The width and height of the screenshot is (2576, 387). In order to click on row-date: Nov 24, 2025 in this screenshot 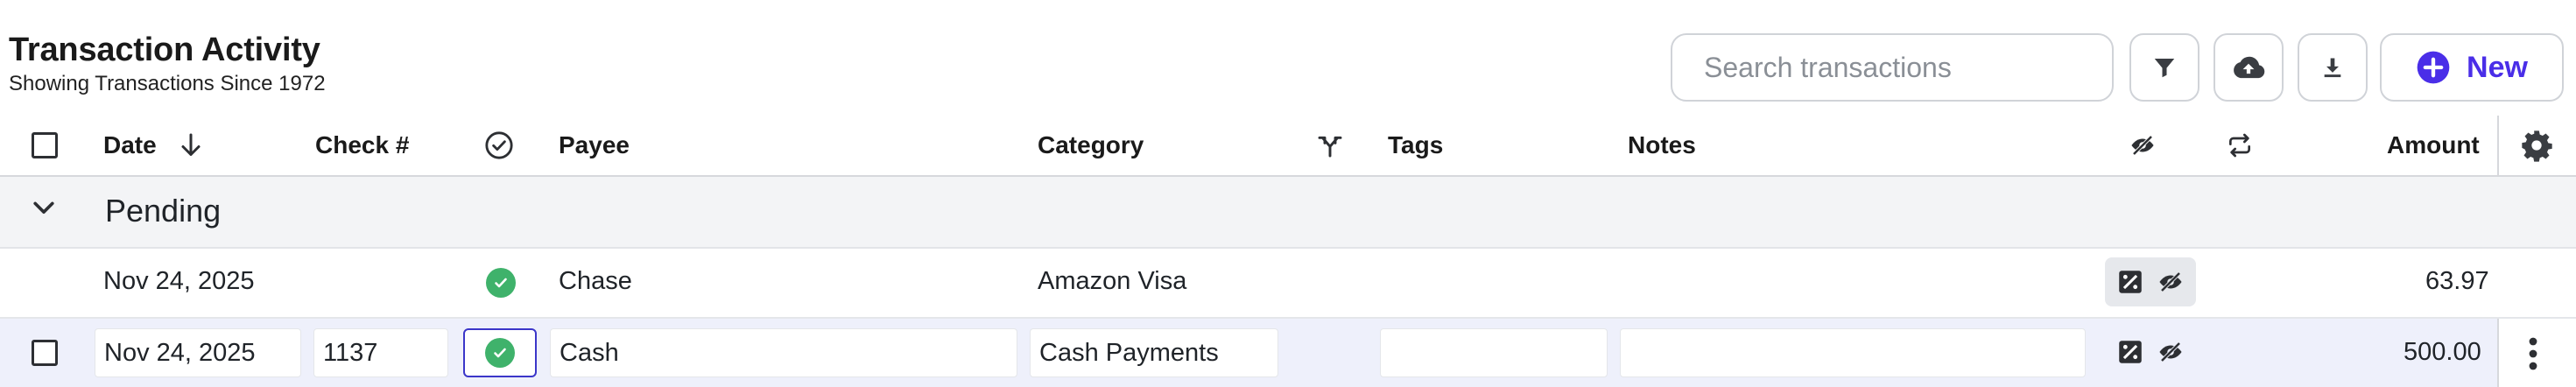, I will do `click(179, 281)`.